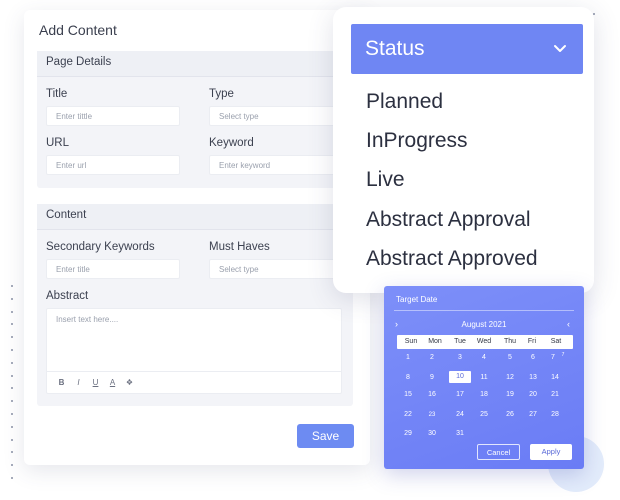  I want to click on calendar-day: 1, so click(408, 357).